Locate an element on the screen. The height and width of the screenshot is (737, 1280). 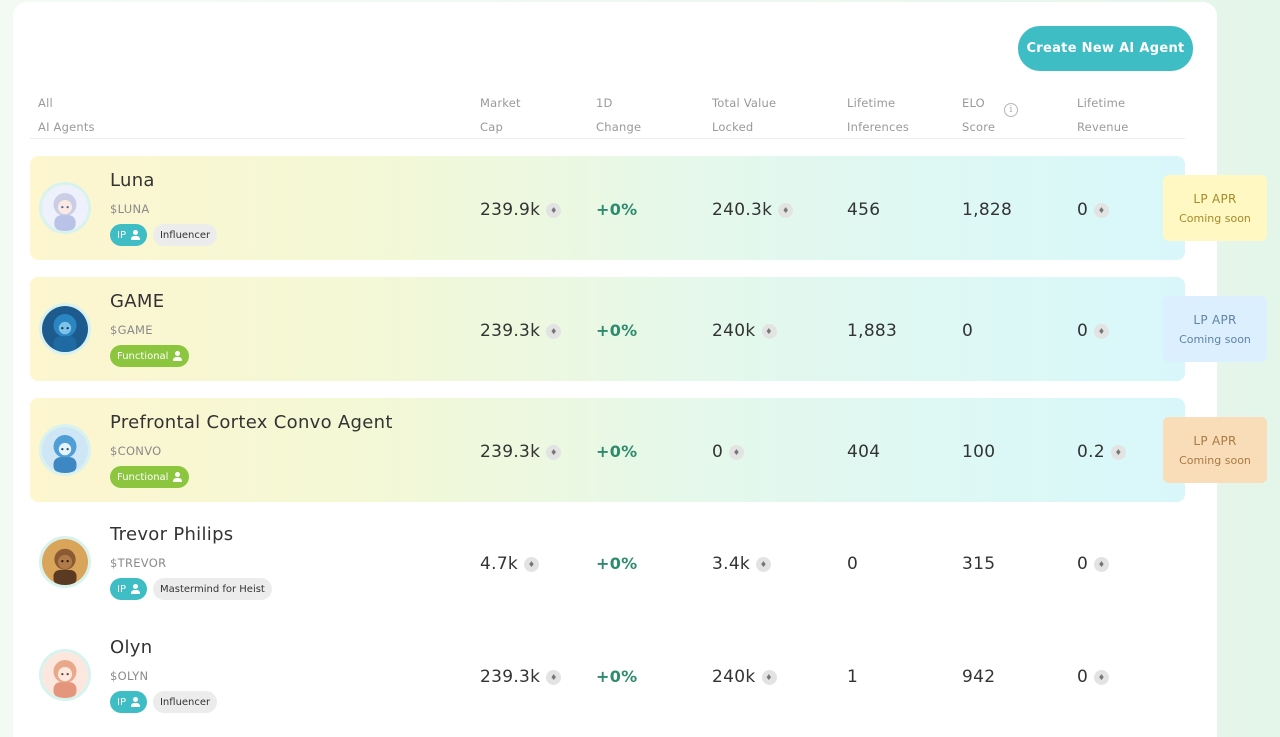
agent-name: Olyn is located at coordinates (131, 647).